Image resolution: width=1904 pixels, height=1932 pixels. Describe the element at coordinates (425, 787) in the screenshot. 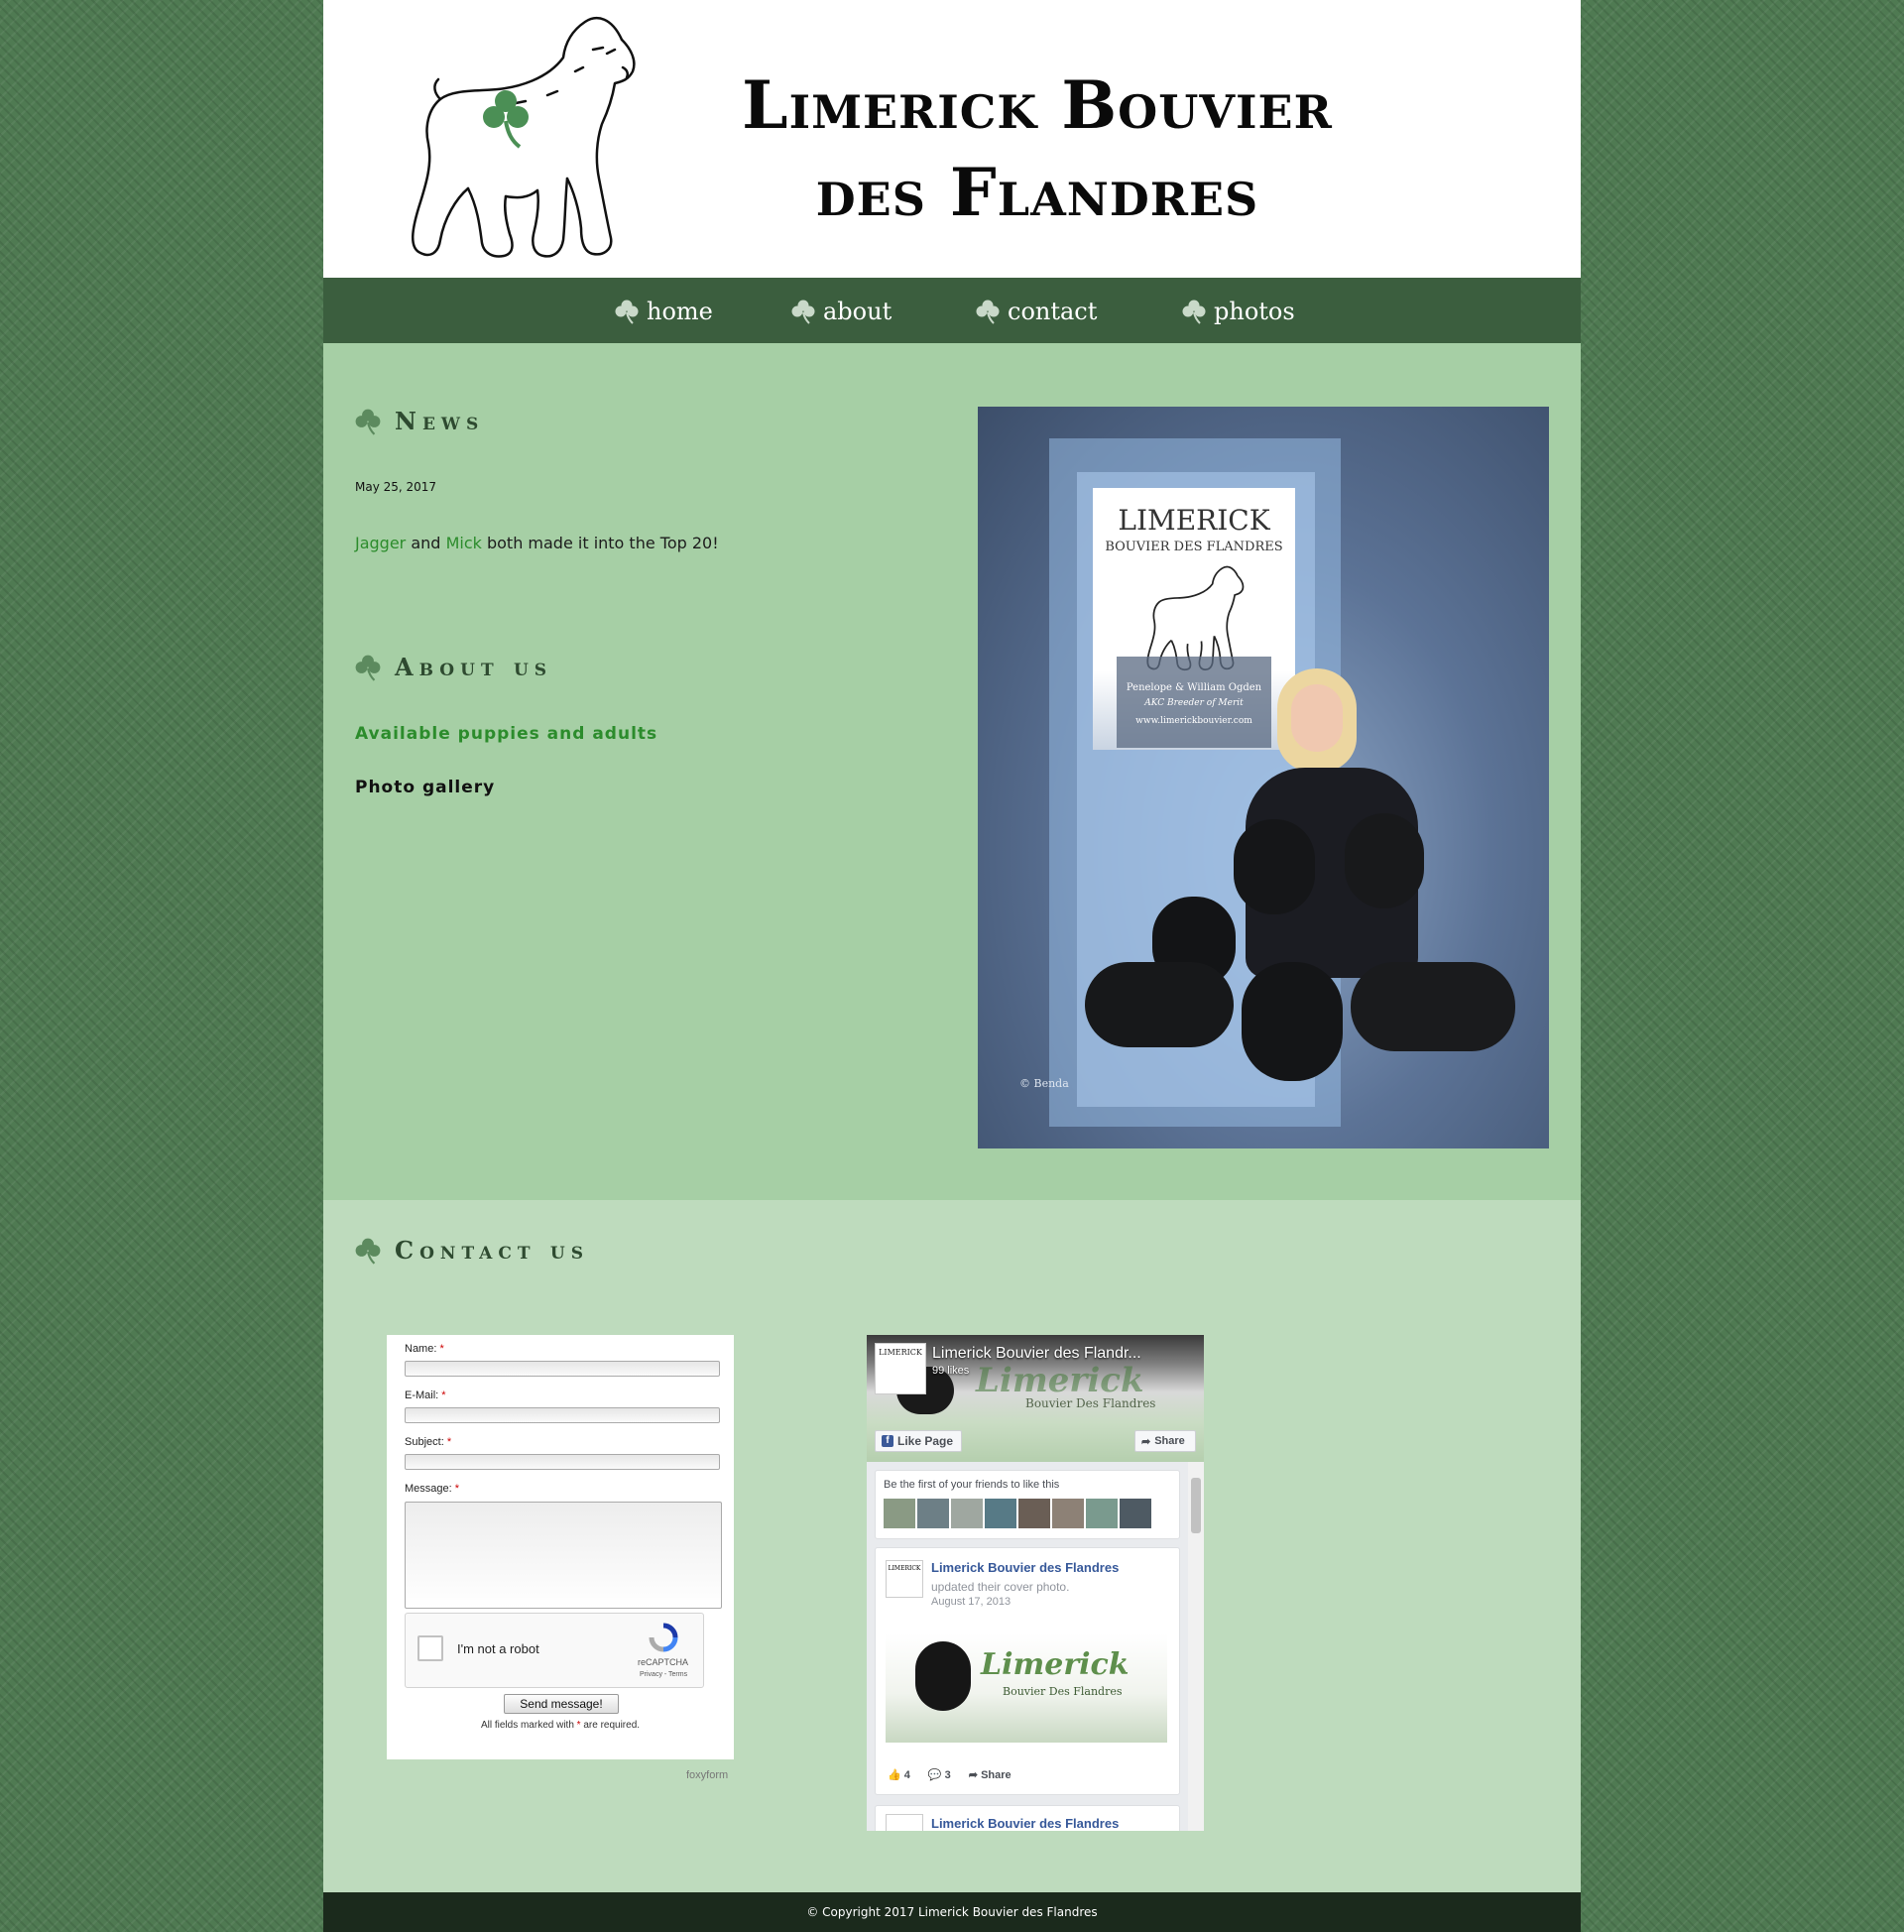

I see `photo-gallery-link: Photo gallery` at that location.